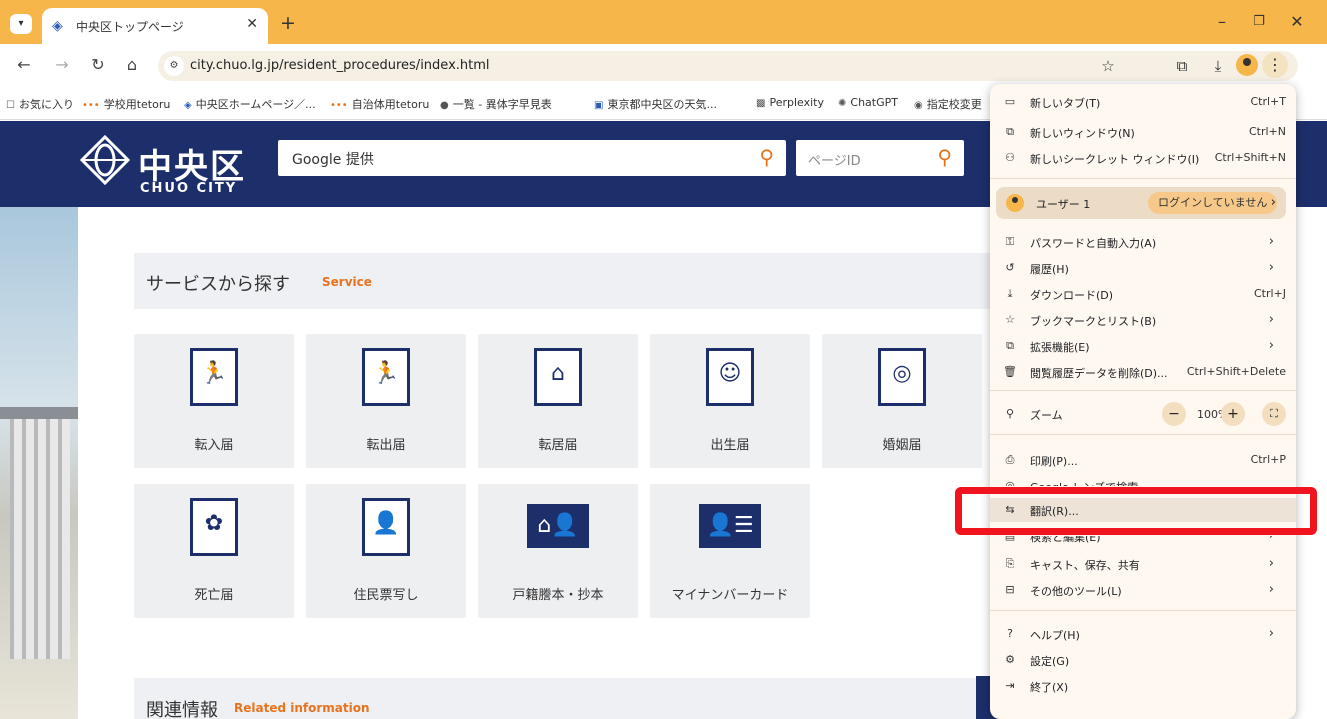 Image resolution: width=1327 pixels, height=719 pixels. I want to click on chatgpt-icon: ✺, so click(842, 103).